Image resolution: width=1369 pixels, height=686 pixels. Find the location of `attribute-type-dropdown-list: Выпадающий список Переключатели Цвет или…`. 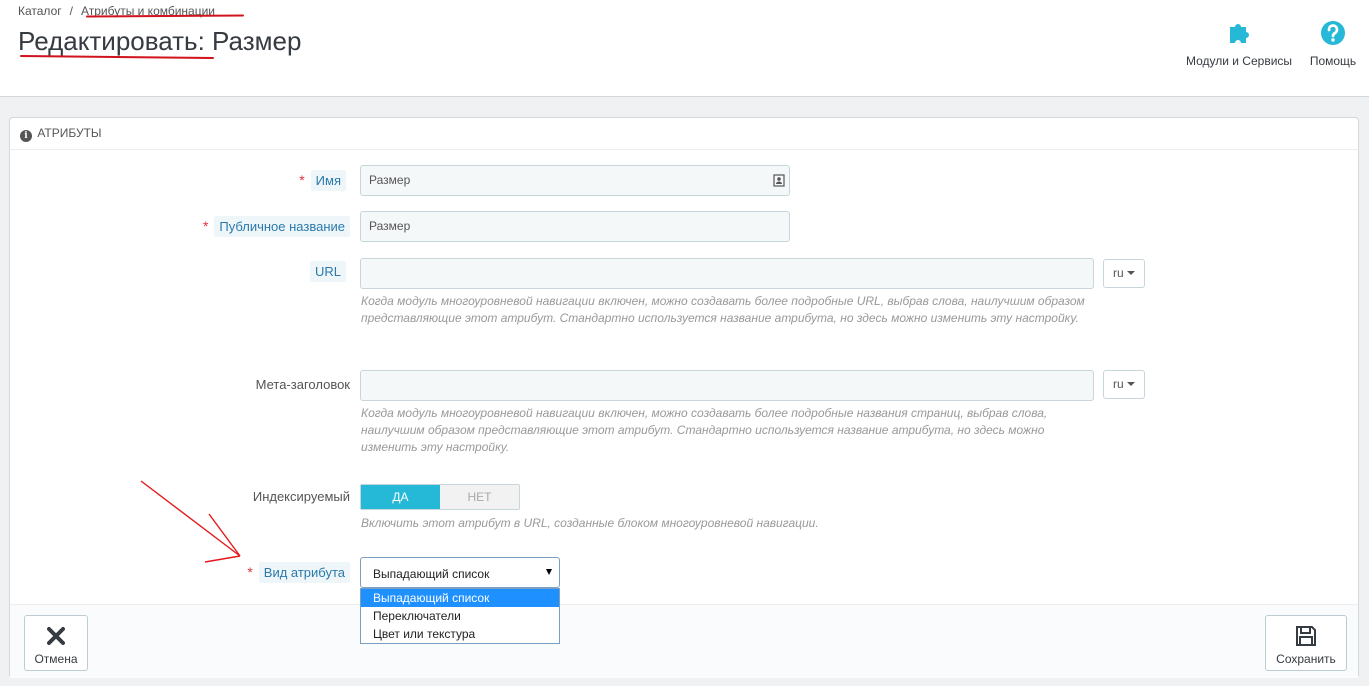

attribute-type-dropdown-list: Выпадающий список Переключатели Цвет или… is located at coordinates (460, 616).